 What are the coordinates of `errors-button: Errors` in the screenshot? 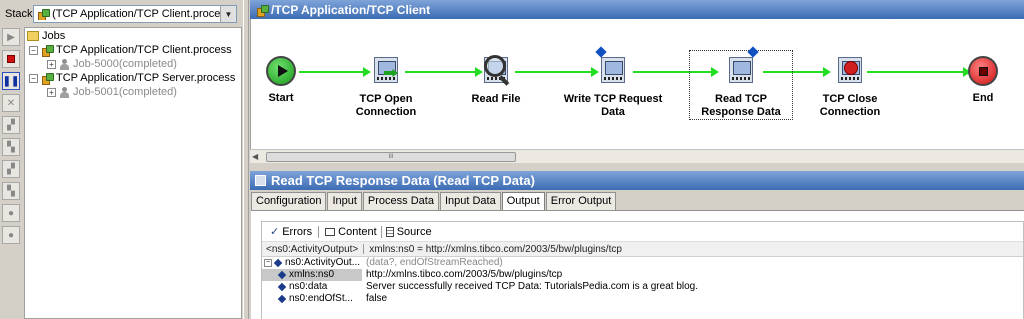 It's located at (297, 232).